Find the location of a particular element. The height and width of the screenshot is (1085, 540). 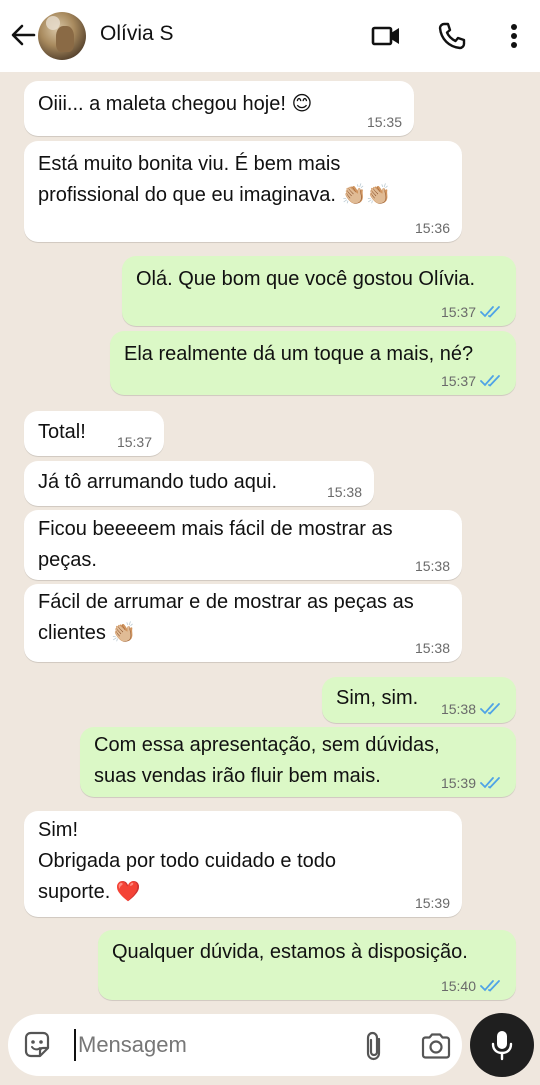

sticker-icon is located at coordinates (37, 1045).